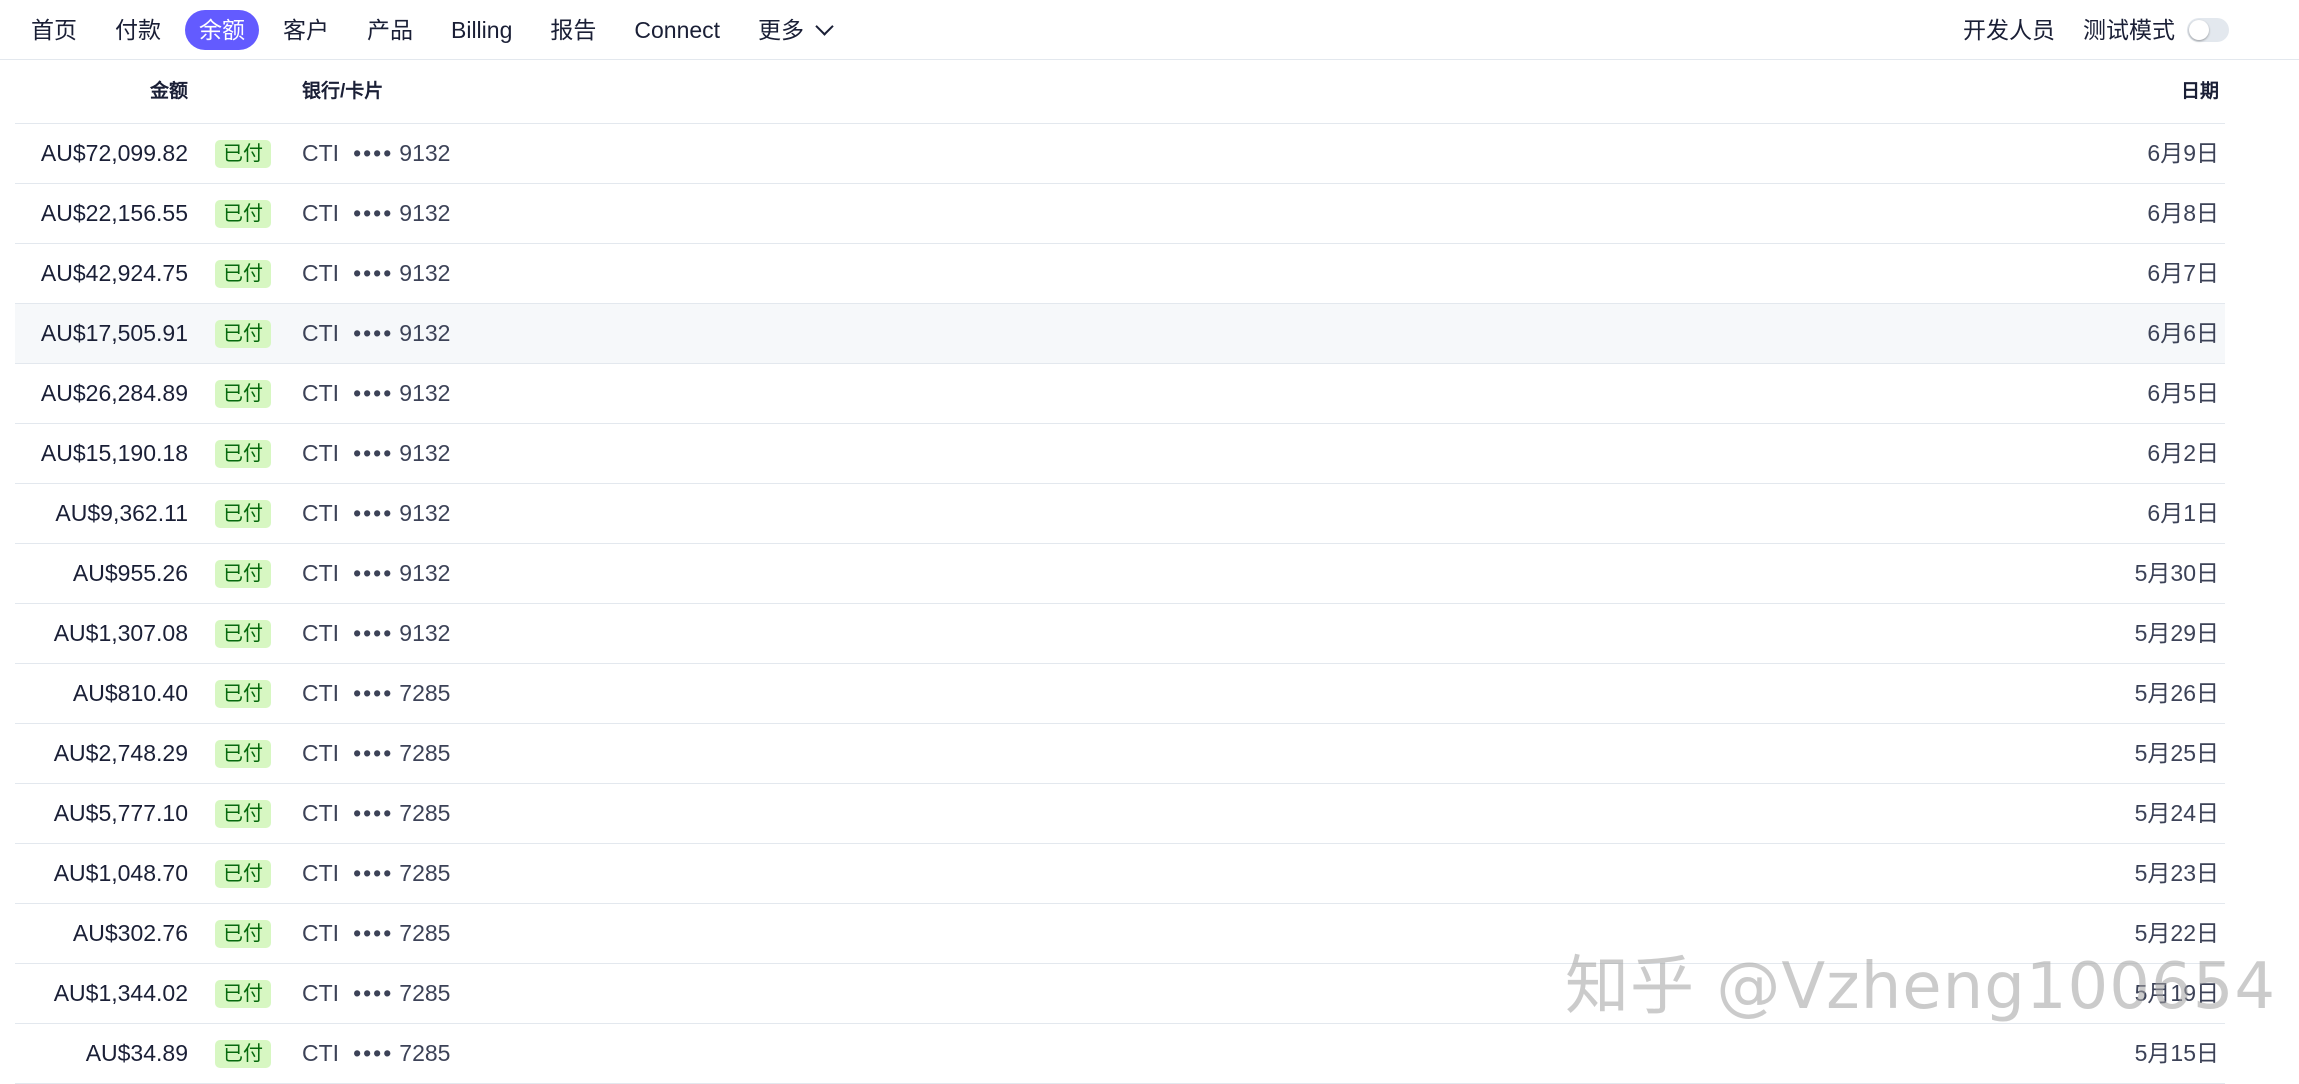 This screenshot has height=1084, width=2299. I want to click on table-row: AU$22,156.55 已付 CTI •••• 9132 6月8日, so click(1120, 214).